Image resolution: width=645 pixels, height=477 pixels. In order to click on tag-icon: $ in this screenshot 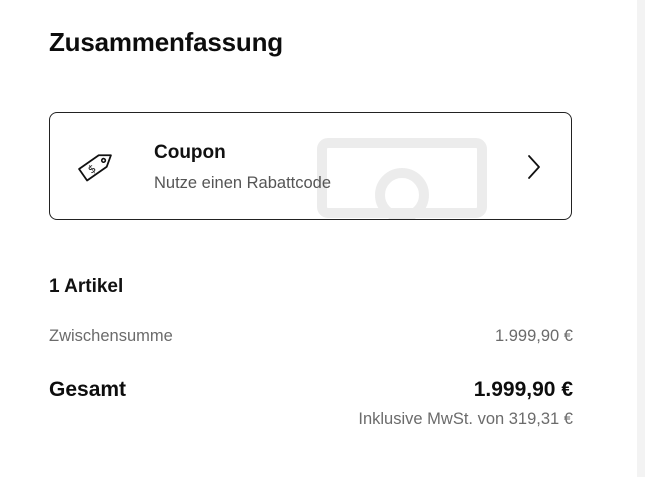, I will do `click(95, 168)`.